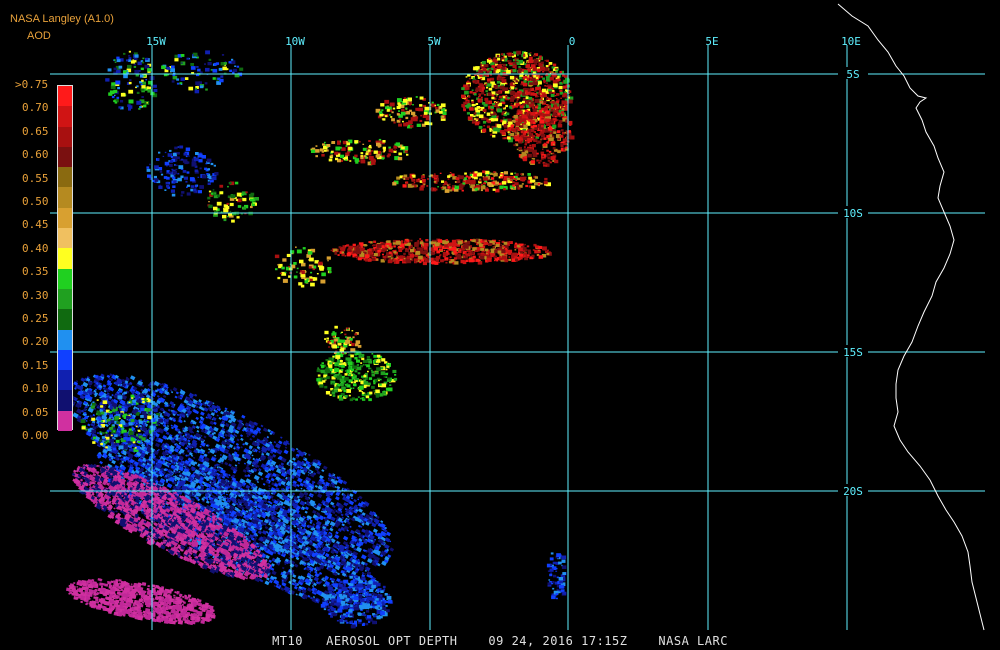  I want to click on legend-label: 0.65, so click(35, 131).